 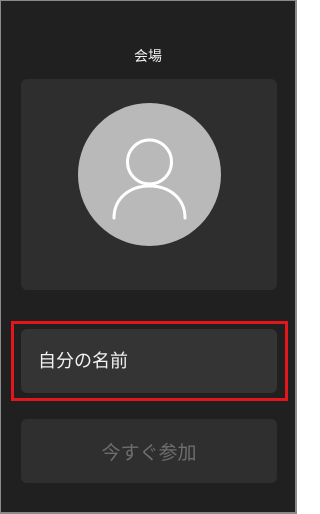 I want to click on avatar, so click(x=149, y=174).